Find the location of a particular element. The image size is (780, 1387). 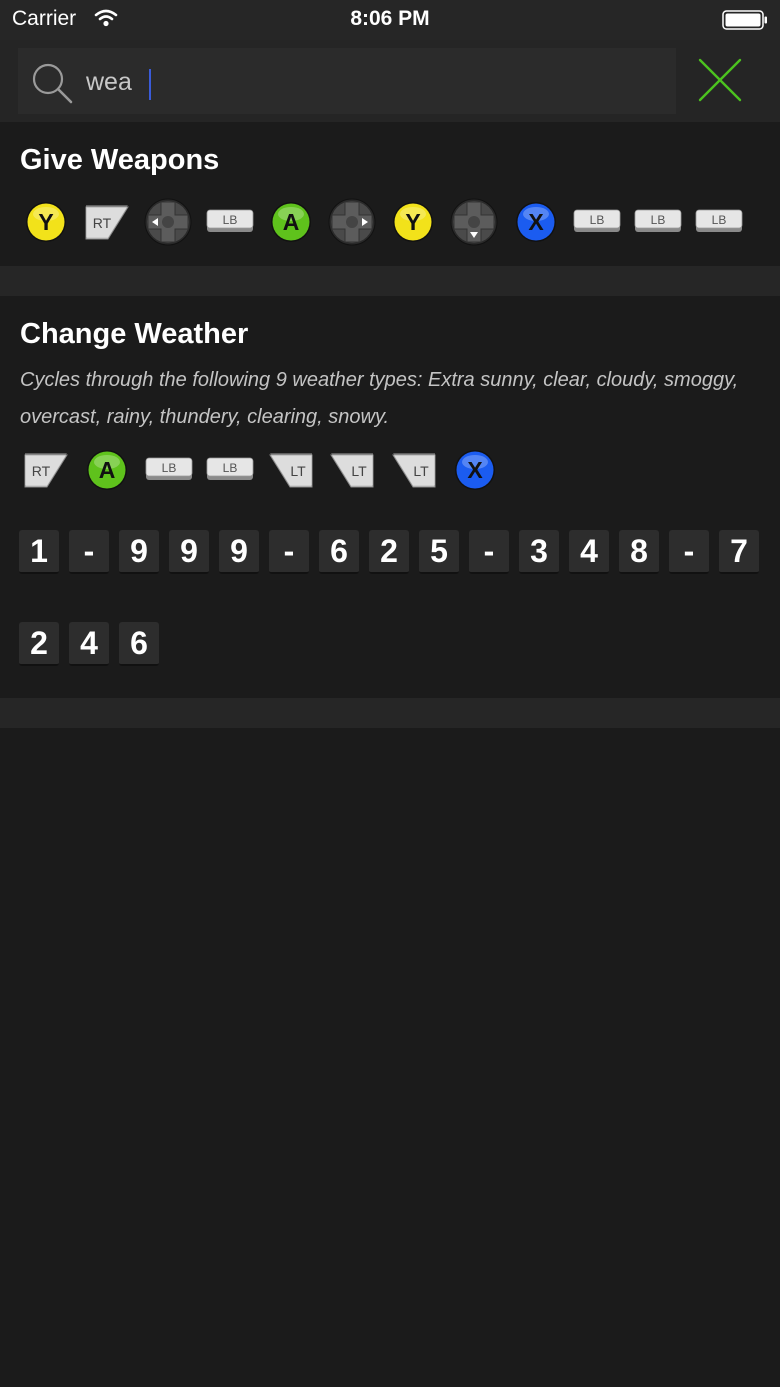

cheat-title: Give Weapons is located at coordinates (120, 160).